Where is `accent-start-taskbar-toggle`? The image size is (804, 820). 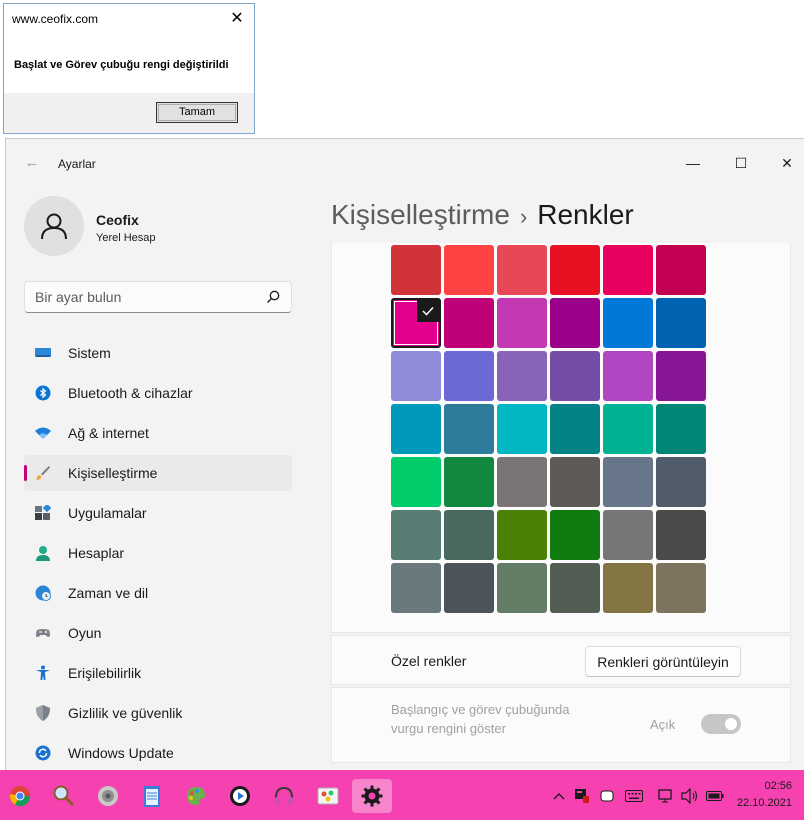 accent-start-taskbar-toggle is located at coordinates (721, 724).